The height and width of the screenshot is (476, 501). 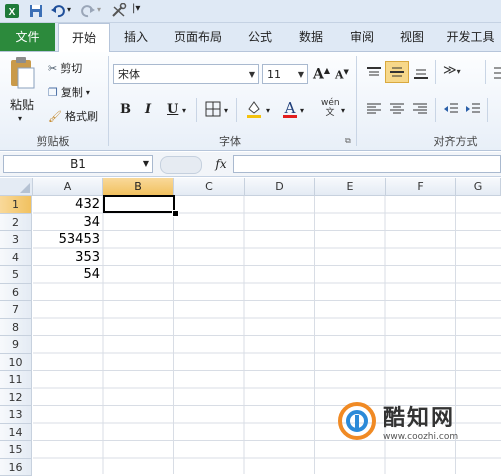 What do you see at coordinates (68, 274) in the screenshot?
I see `cell-a5: 54` at bounding box center [68, 274].